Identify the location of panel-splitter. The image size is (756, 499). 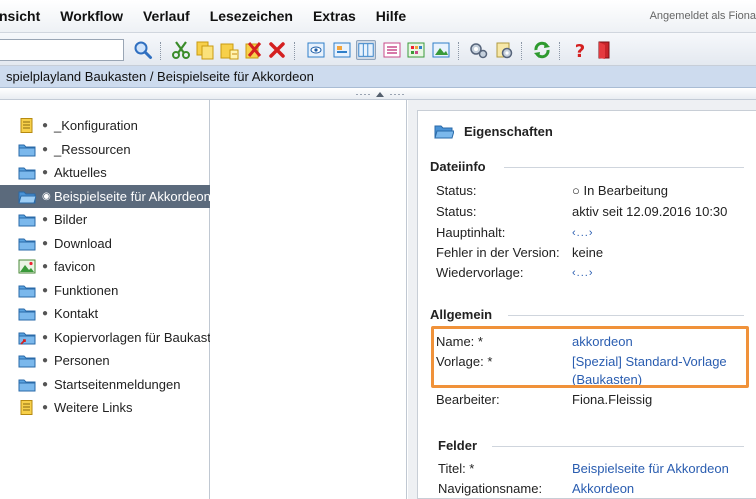
(378, 94).